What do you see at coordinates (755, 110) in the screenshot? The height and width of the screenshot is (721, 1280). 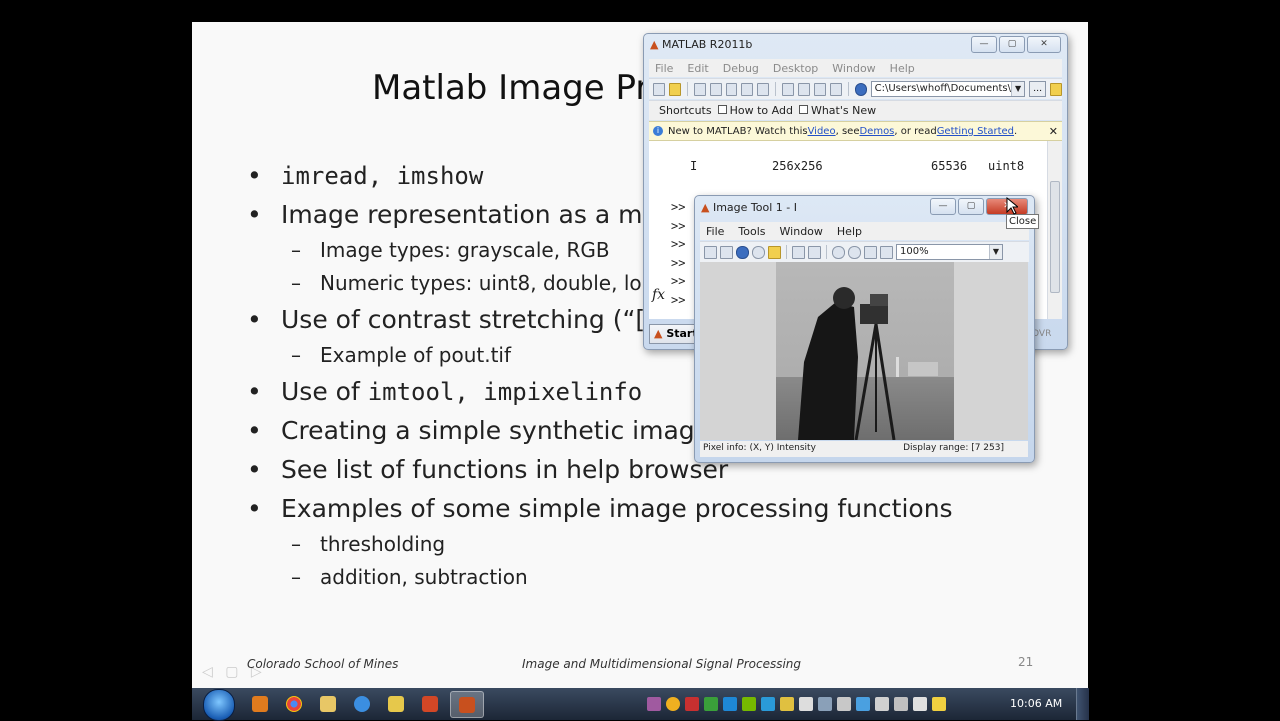 I see `shortcut-how-to-add: How to Add` at bounding box center [755, 110].